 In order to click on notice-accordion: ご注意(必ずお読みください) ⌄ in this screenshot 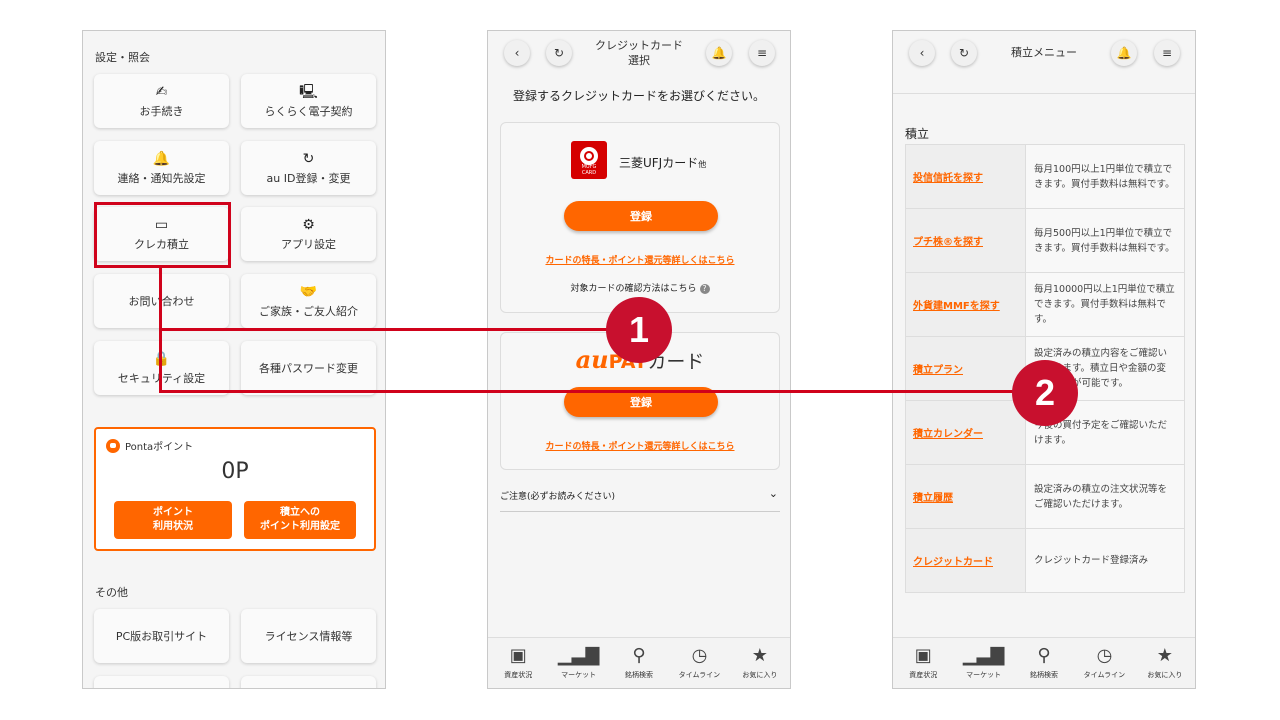, I will do `click(640, 499)`.